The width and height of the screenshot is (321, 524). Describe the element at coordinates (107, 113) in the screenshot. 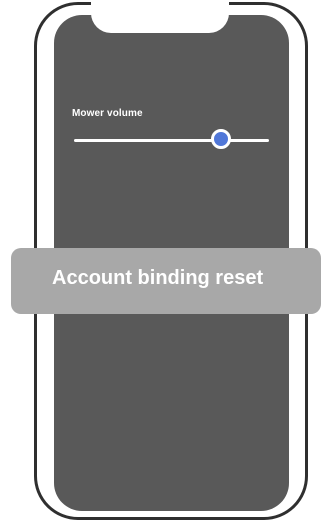

I see `mower-volume-label: Mower volume` at that location.